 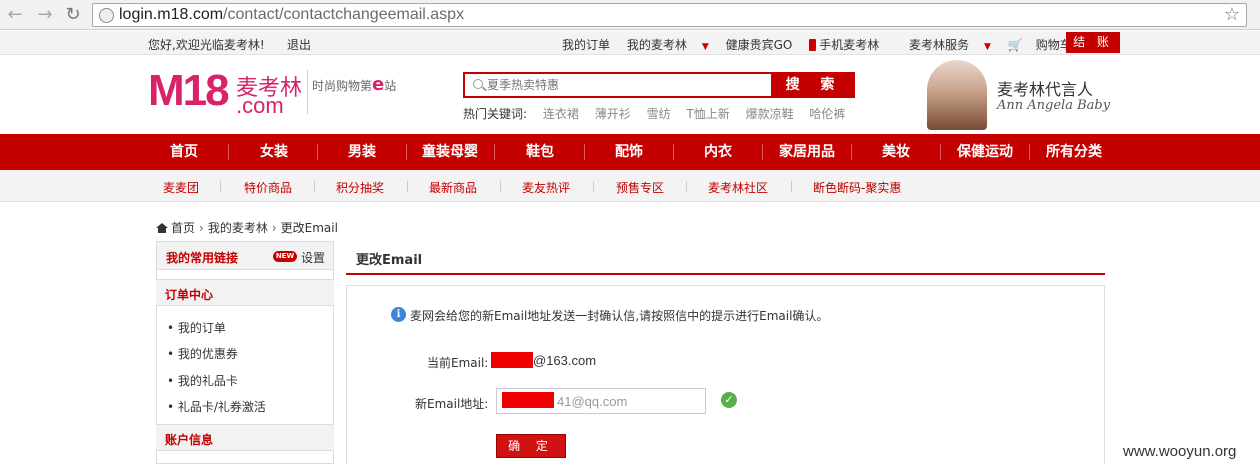 I want to click on checkout-button: 结 账, so click(x=1093, y=42).